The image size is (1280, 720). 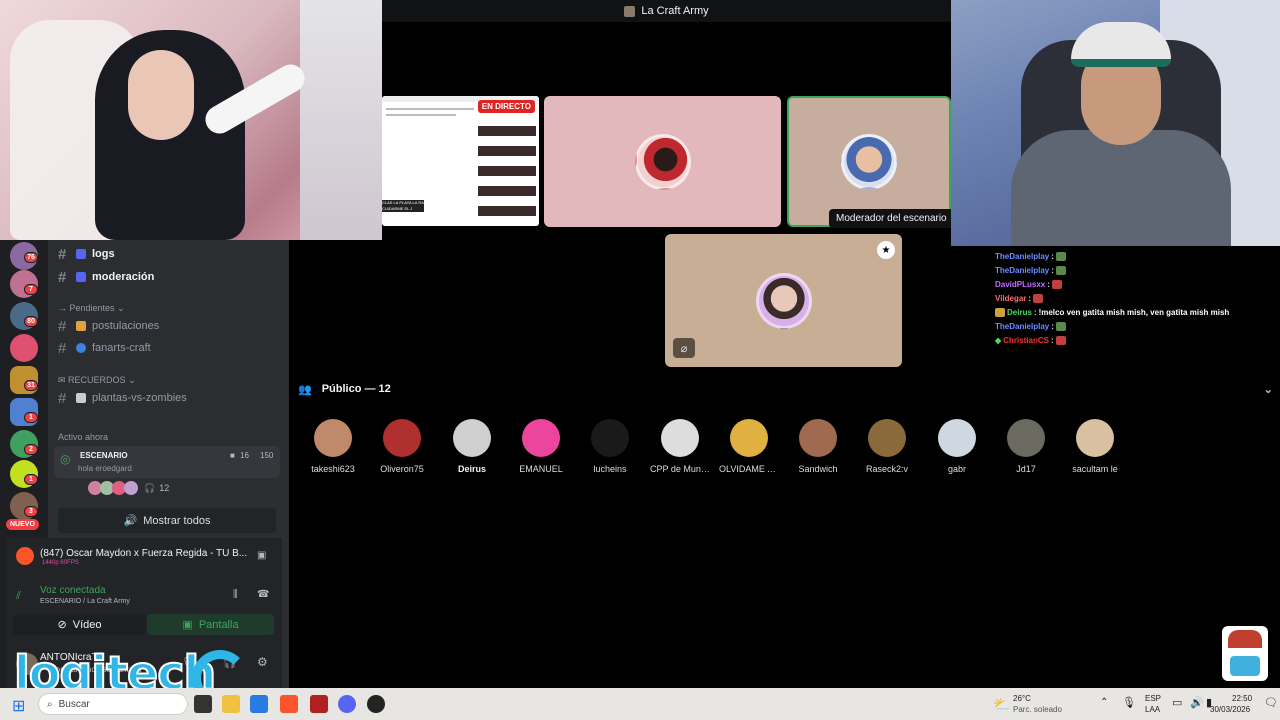 I want to click on obs-icon, so click(x=376, y=704).